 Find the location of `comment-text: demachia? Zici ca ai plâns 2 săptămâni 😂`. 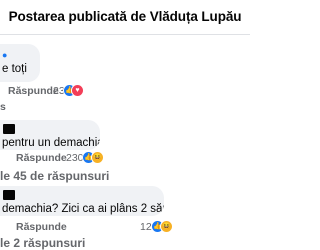

comment-text: demachia? Zici ca ai plâns 2 săptămâni 😂 is located at coordinates (83, 209).